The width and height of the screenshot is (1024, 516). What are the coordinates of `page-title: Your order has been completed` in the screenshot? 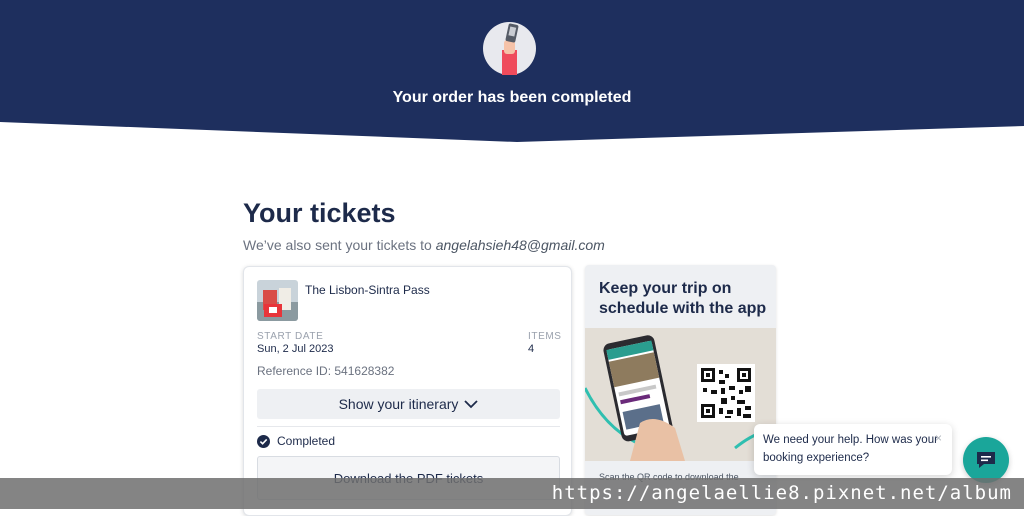 It's located at (512, 97).